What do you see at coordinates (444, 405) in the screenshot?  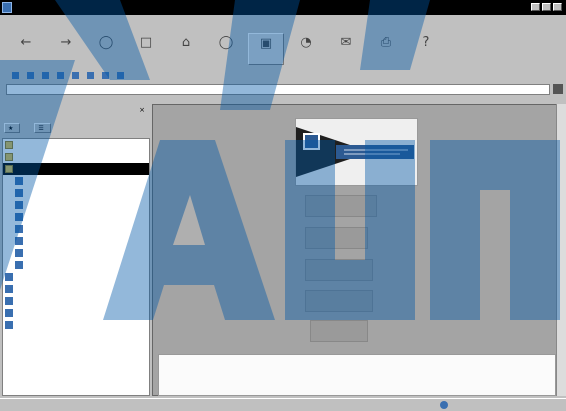 I see `globe-icon` at bounding box center [444, 405].